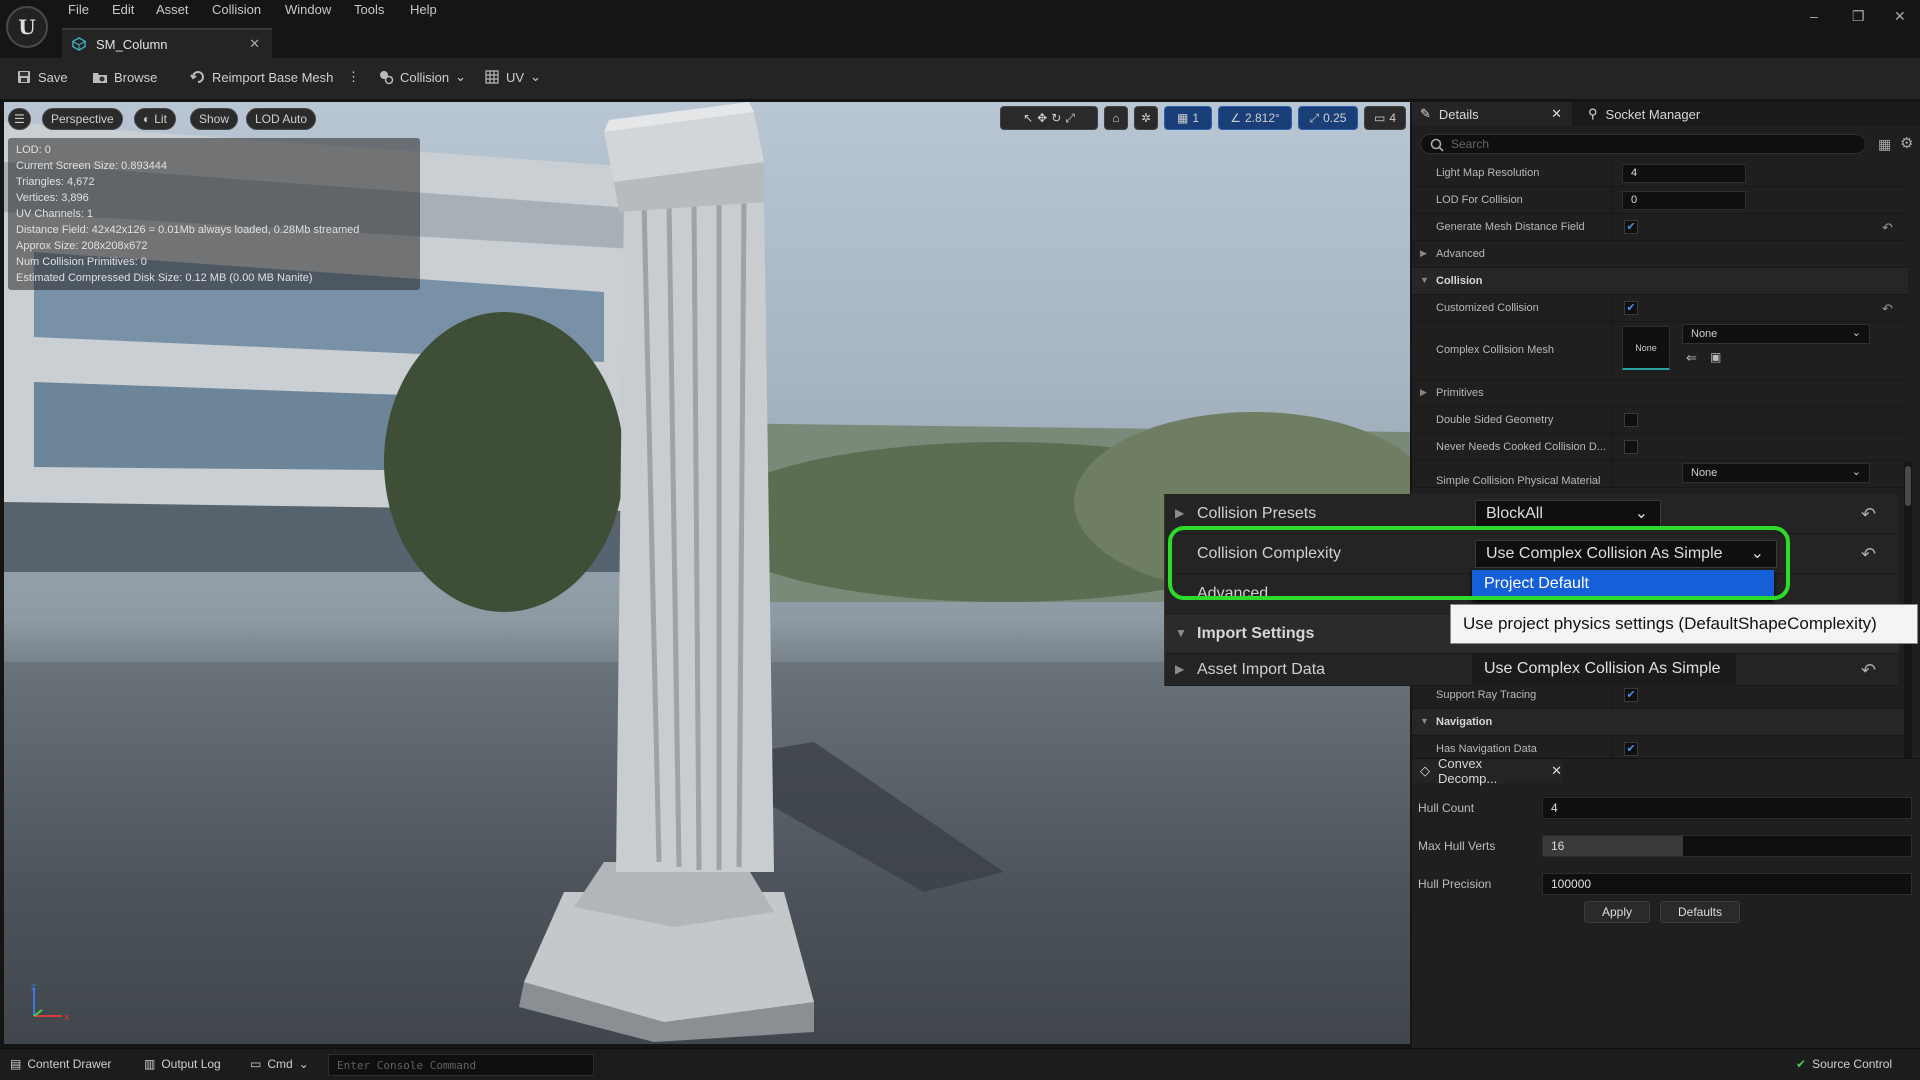  What do you see at coordinates (1776, 473) in the screenshot?
I see `phys-material-select: None ⌄` at bounding box center [1776, 473].